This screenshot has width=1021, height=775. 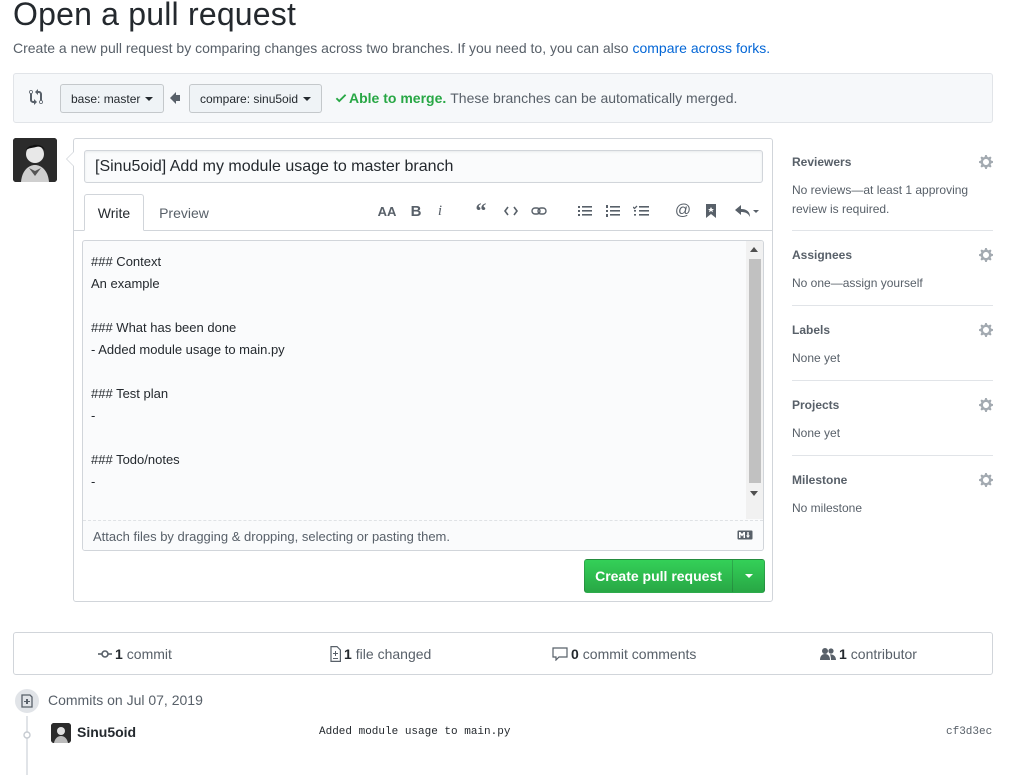 I want to click on people-icon, so click(x=828, y=654).